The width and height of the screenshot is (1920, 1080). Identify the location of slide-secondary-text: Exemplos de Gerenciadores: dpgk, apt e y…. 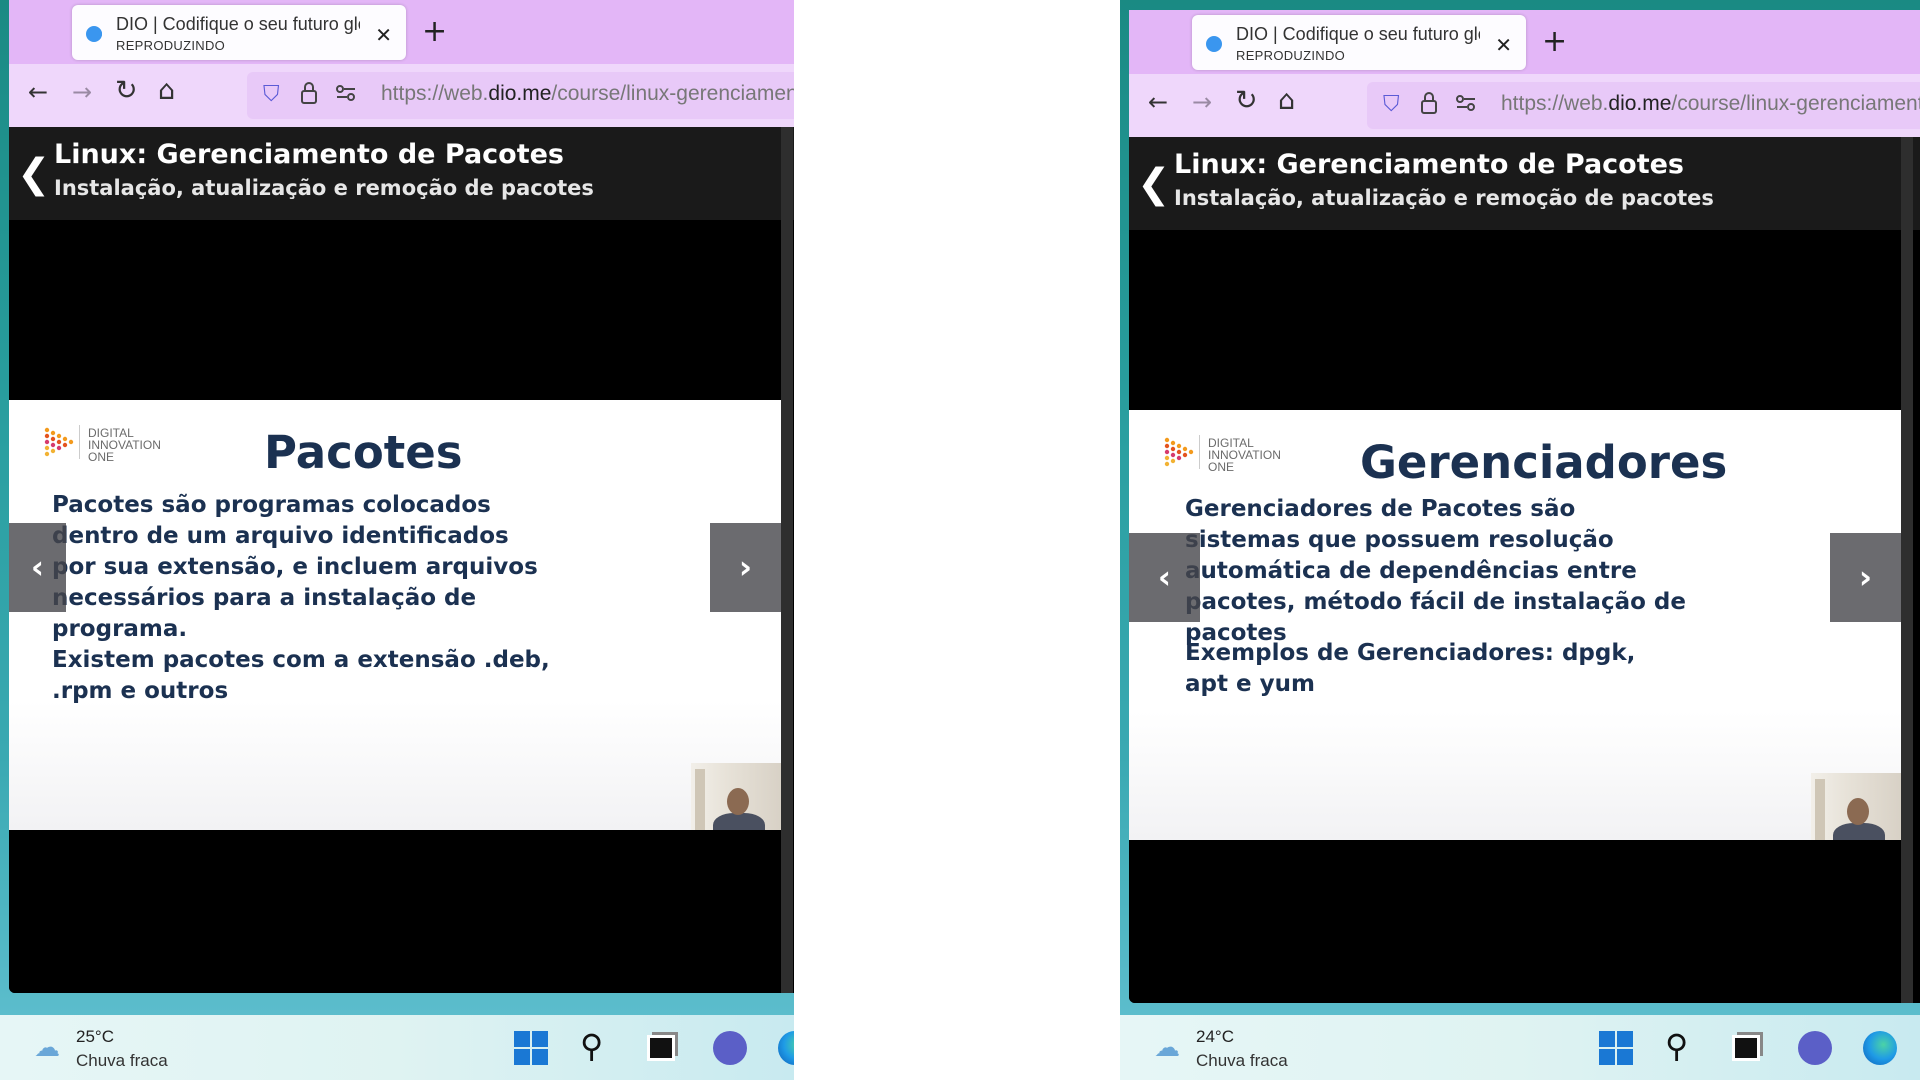
(1410, 668).